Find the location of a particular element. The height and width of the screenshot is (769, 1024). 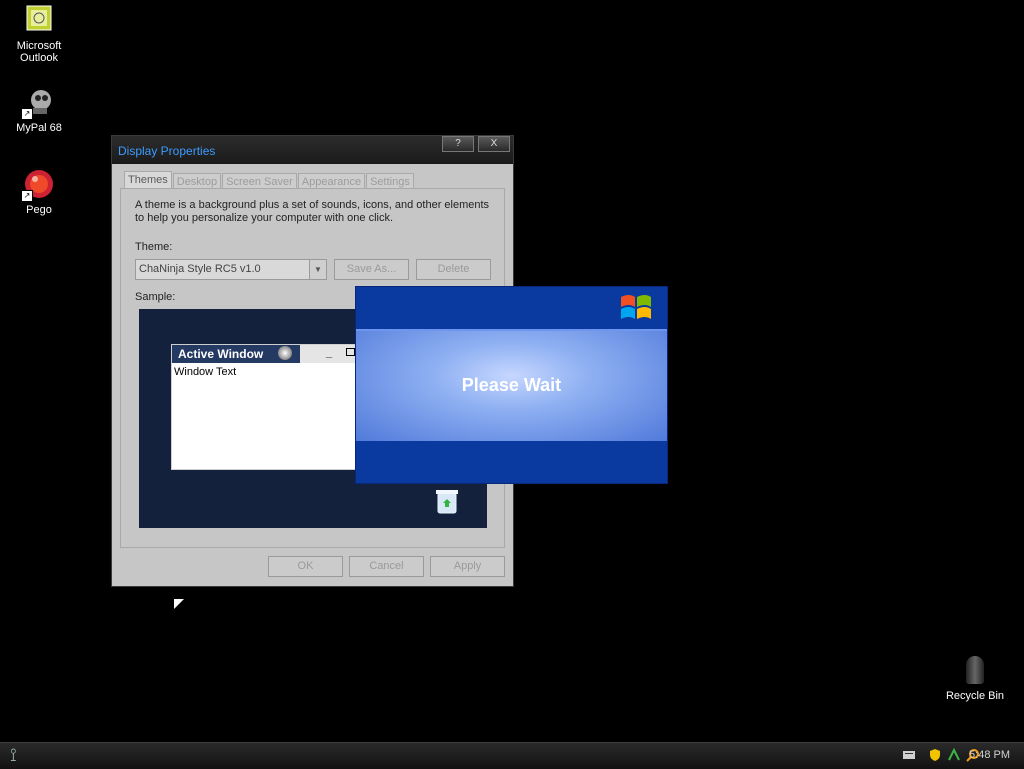

ok-button: OK is located at coordinates (305, 566).